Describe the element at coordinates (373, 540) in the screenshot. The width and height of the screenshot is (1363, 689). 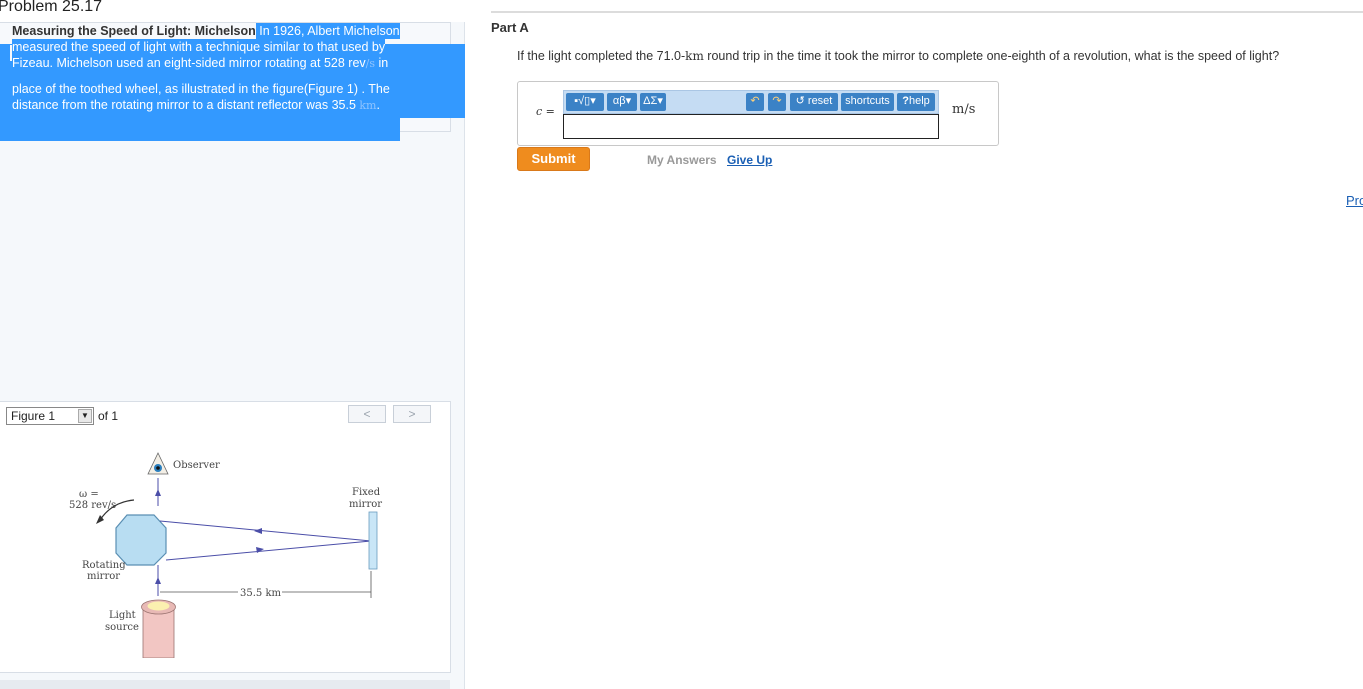
I see `fixed-mirror-shape` at that location.